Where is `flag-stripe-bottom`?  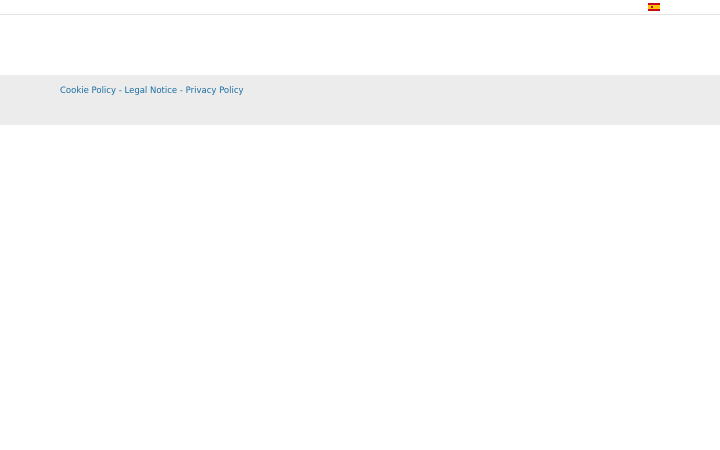
flag-stripe-bottom is located at coordinates (654, 10).